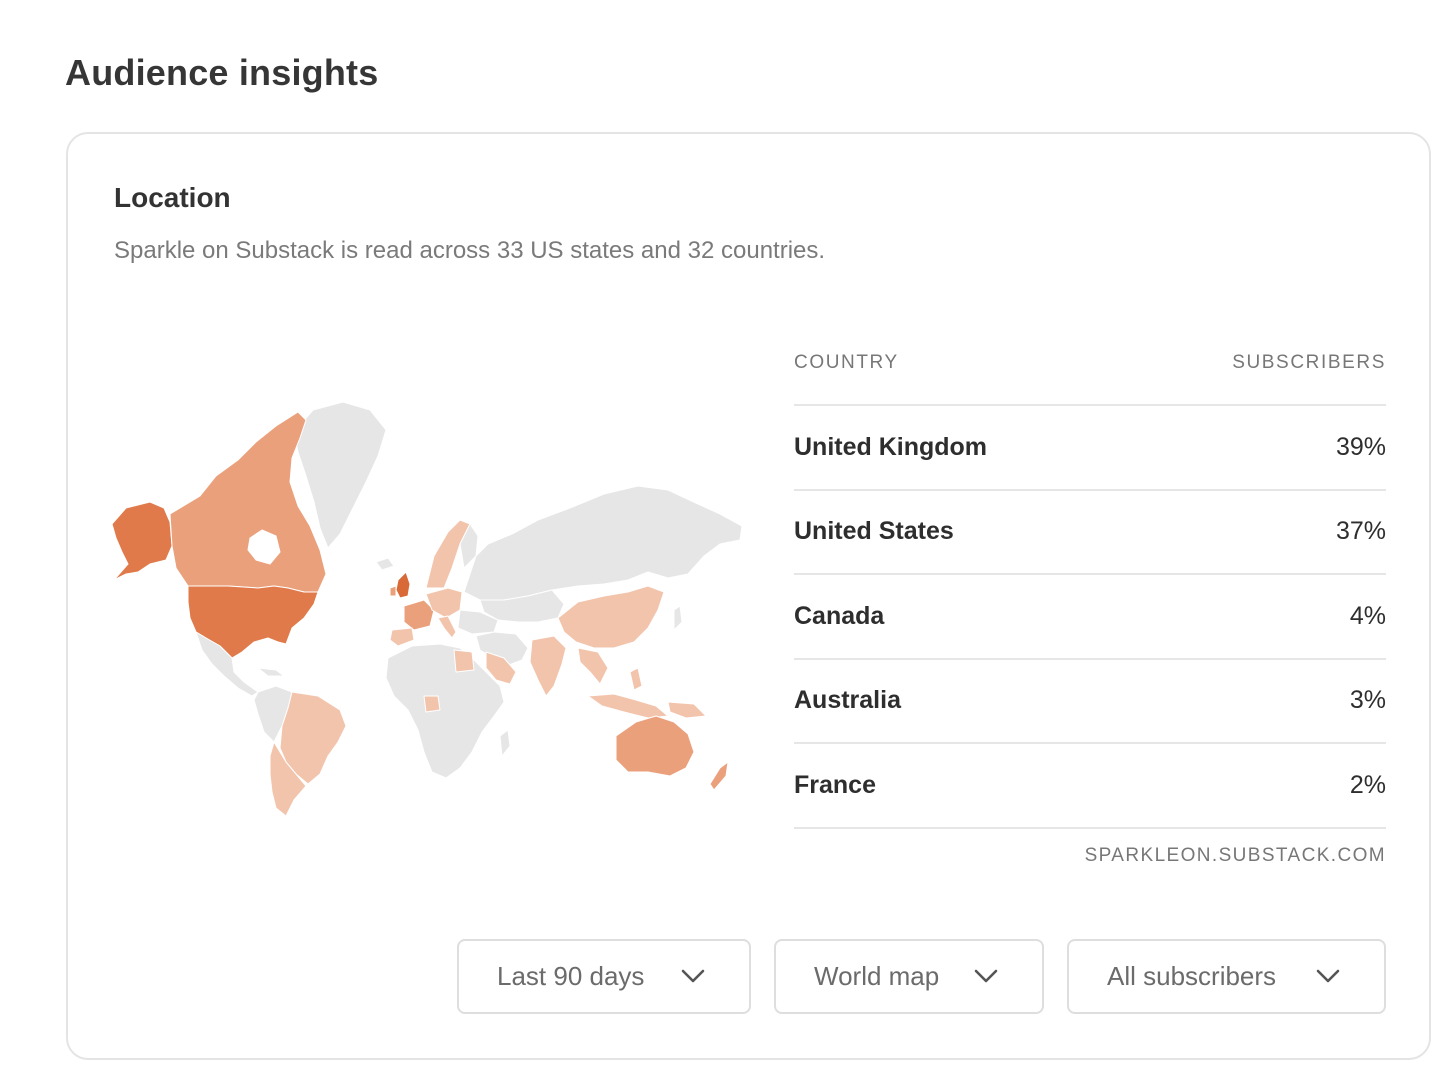 The image size is (1456, 1088). I want to click on table-row: Canada 4%, so click(1090, 617).